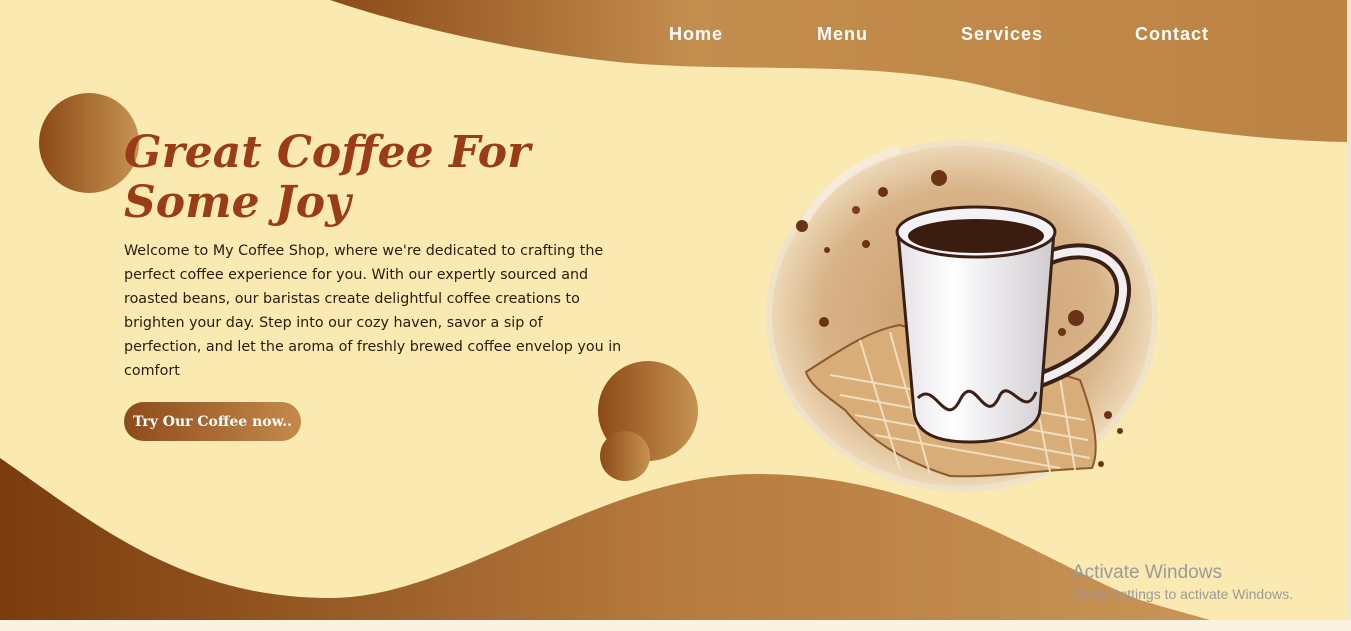 The width and height of the screenshot is (1351, 631). What do you see at coordinates (696, 34) in the screenshot?
I see `nav-home-link: Home` at bounding box center [696, 34].